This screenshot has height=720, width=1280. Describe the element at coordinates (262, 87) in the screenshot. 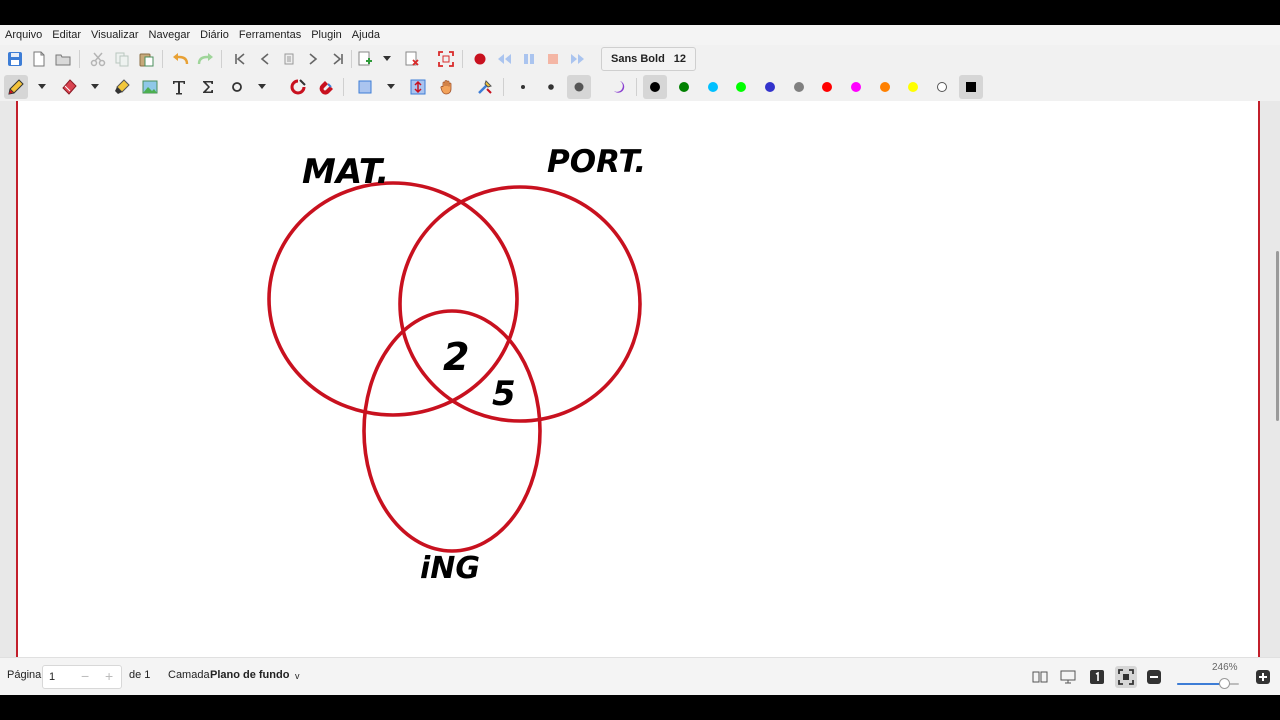

I see `shape-options-dropdown` at that location.